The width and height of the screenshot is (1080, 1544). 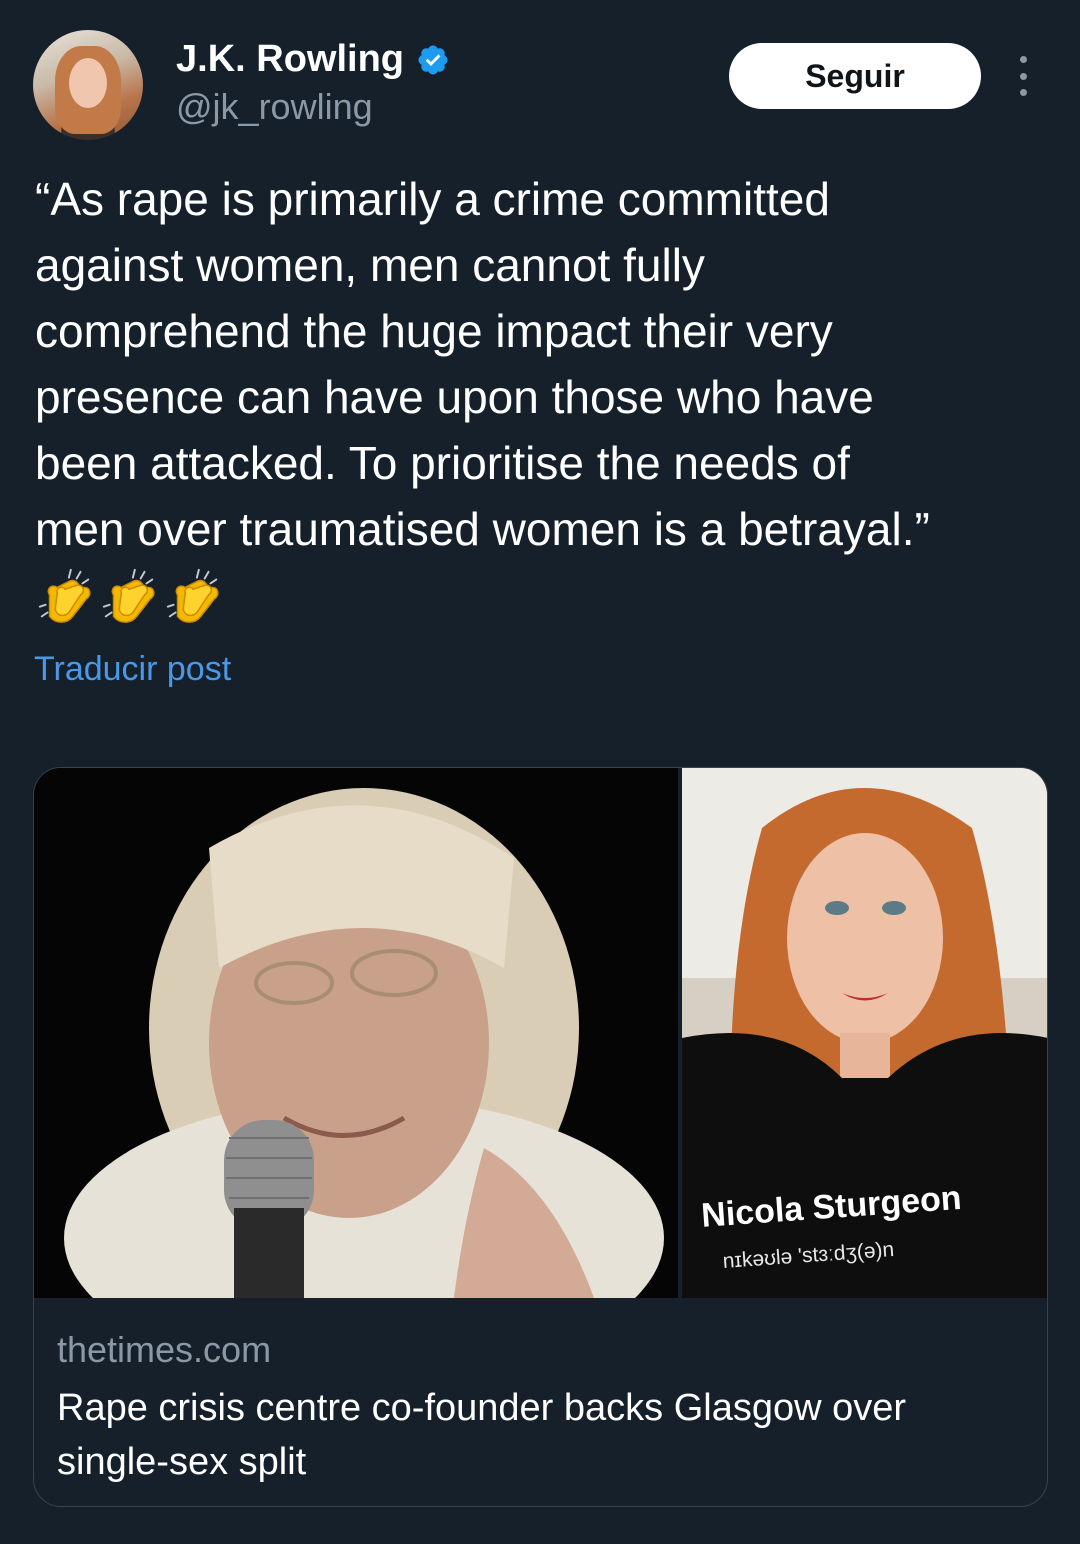 I want to click on link-domain: thetimes.com, so click(x=164, y=1350).